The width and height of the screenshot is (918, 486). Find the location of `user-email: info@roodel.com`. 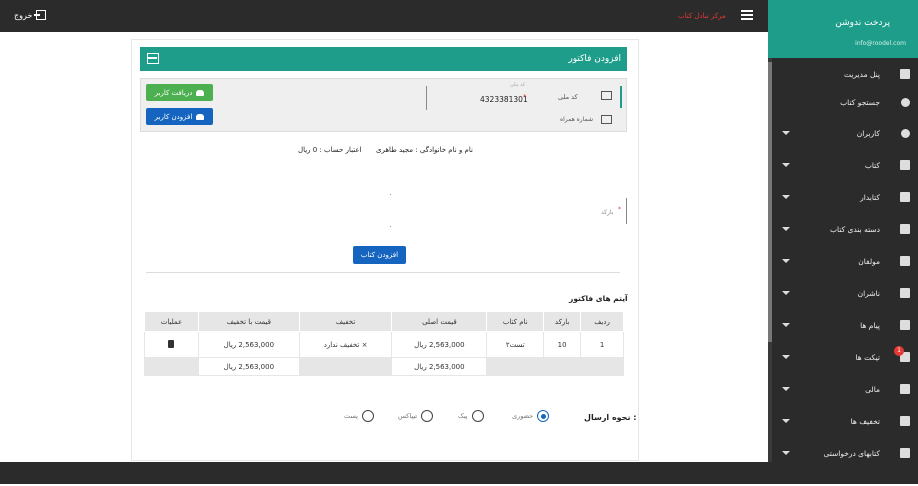

user-email: info@roodel.com is located at coordinates (880, 43).